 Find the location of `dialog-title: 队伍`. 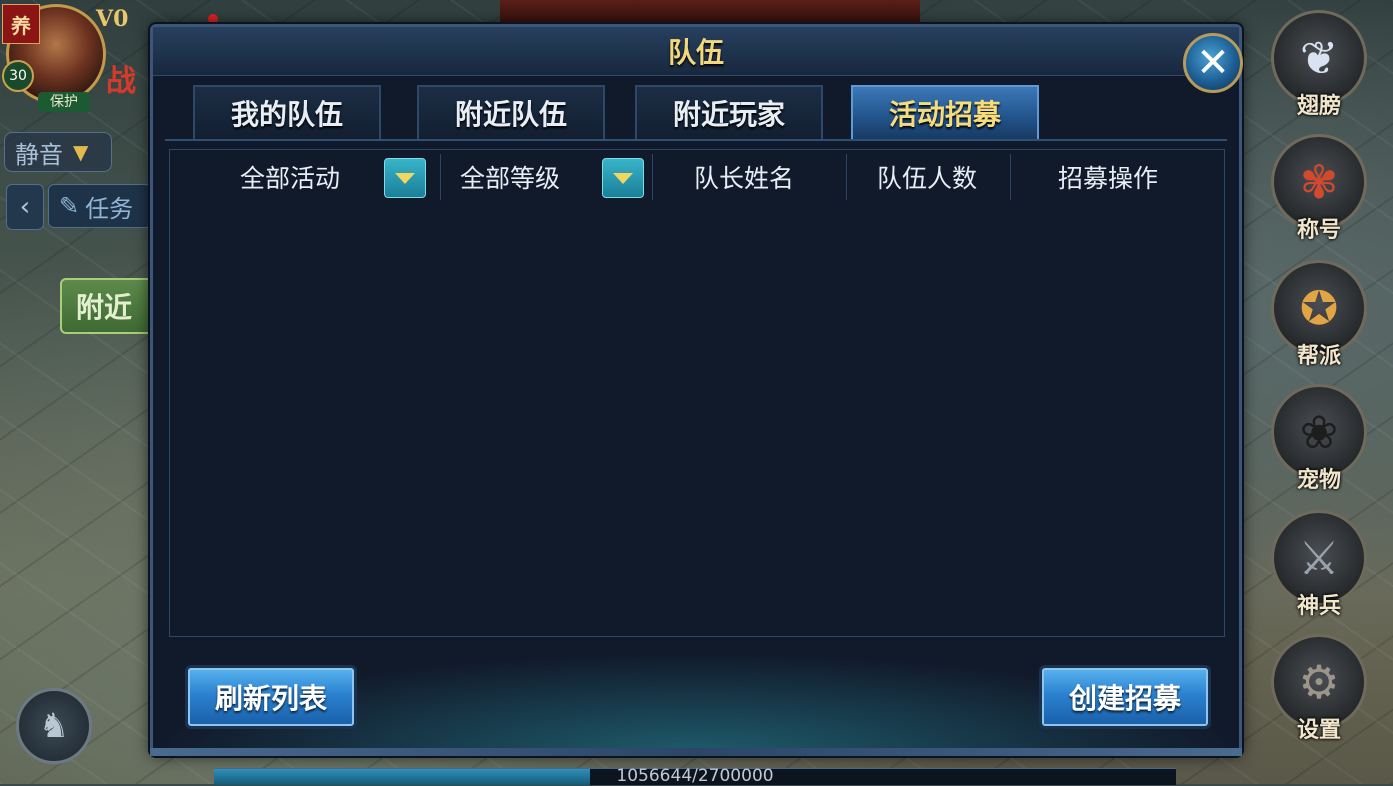

dialog-title: 队伍 is located at coordinates (695, 52).